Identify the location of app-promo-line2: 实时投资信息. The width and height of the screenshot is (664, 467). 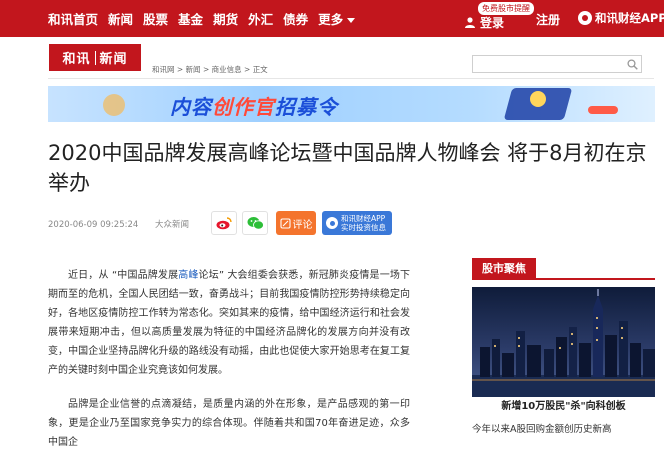
(363, 227).